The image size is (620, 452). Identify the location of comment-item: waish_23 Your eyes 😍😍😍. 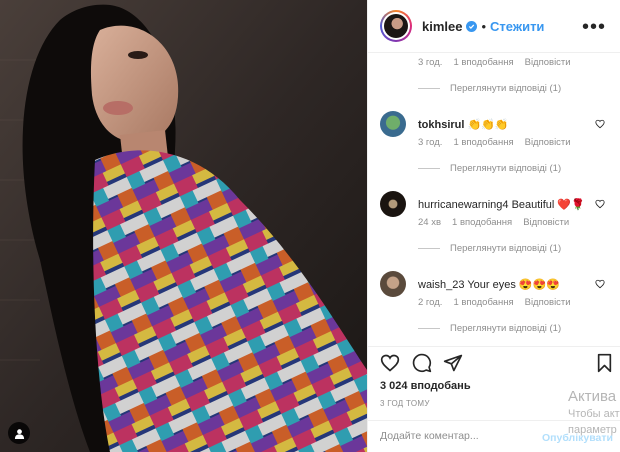
(470, 284).